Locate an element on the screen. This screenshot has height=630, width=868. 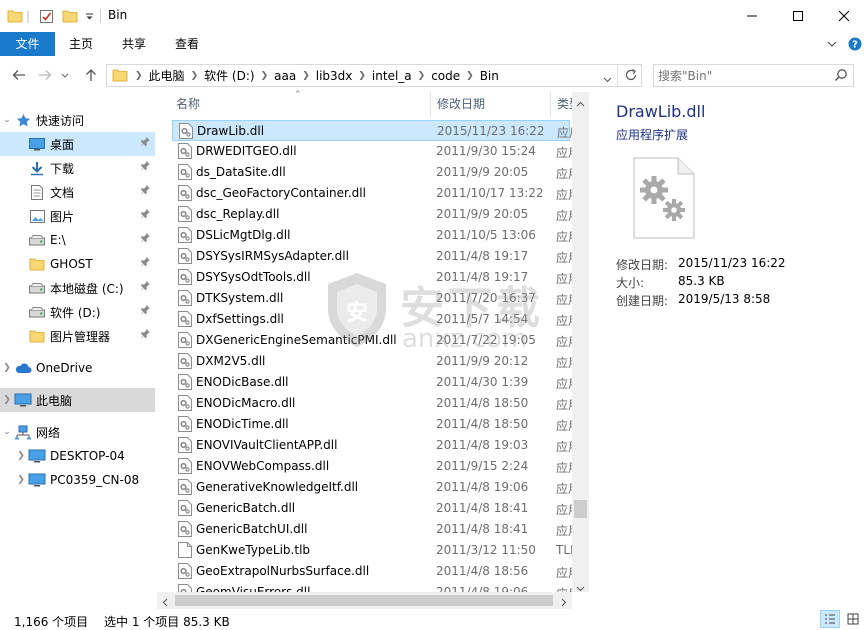
minimize-button is located at coordinates (752, 16).